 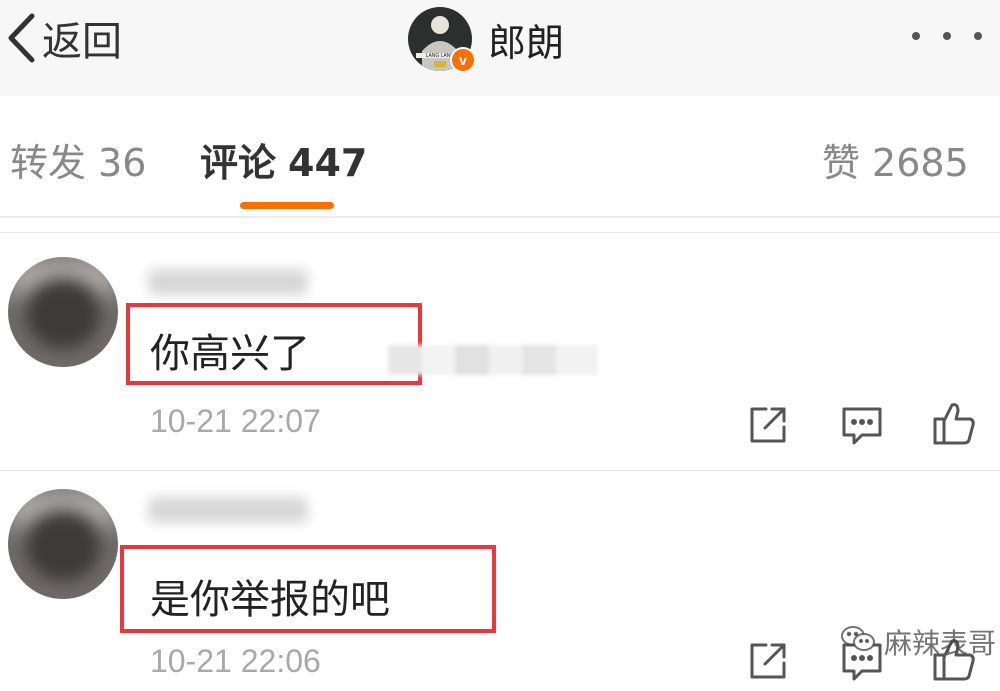 What do you see at coordinates (328, 163) in the screenshot?
I see `tab-count: 447` at bounding box center [328, 163].